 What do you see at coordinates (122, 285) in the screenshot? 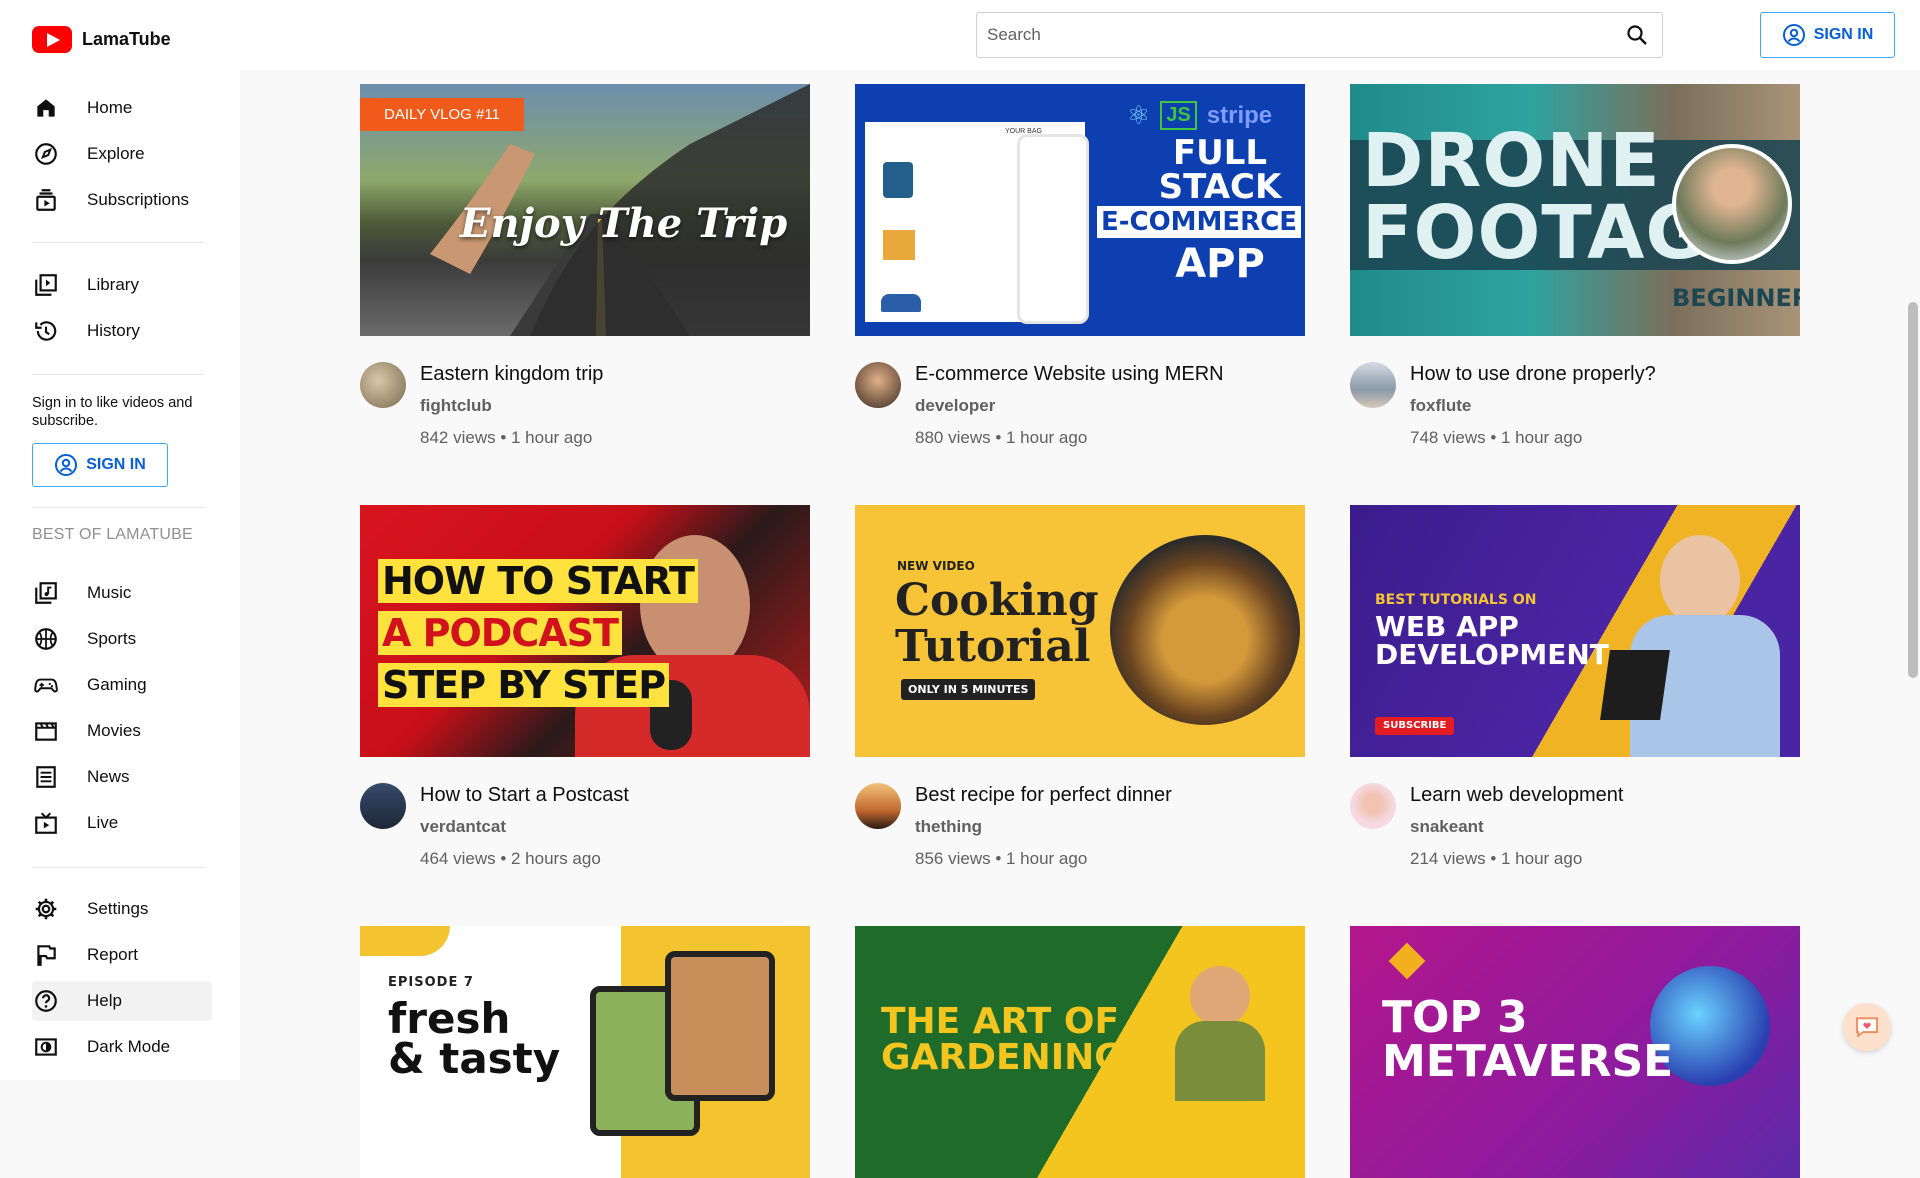
I see `sidebar-item-library: Library` at bounding box center [122, 285].